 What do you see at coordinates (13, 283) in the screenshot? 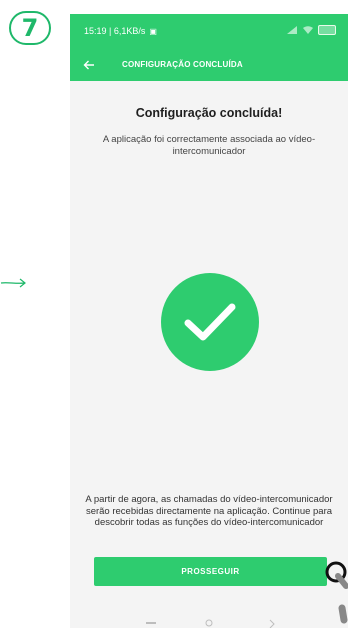
I see `pointer-arrow-icon` at bounding box center [13, 283].